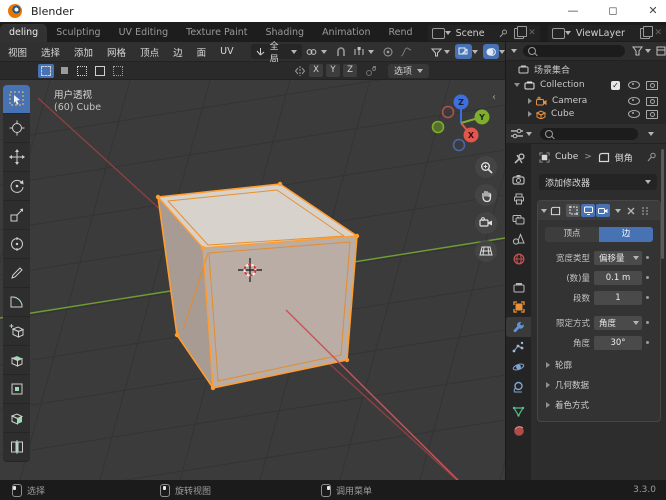  Describe the element at coordinates (603, 210) in the screenshot. I see `render-display-toggle` at that location.